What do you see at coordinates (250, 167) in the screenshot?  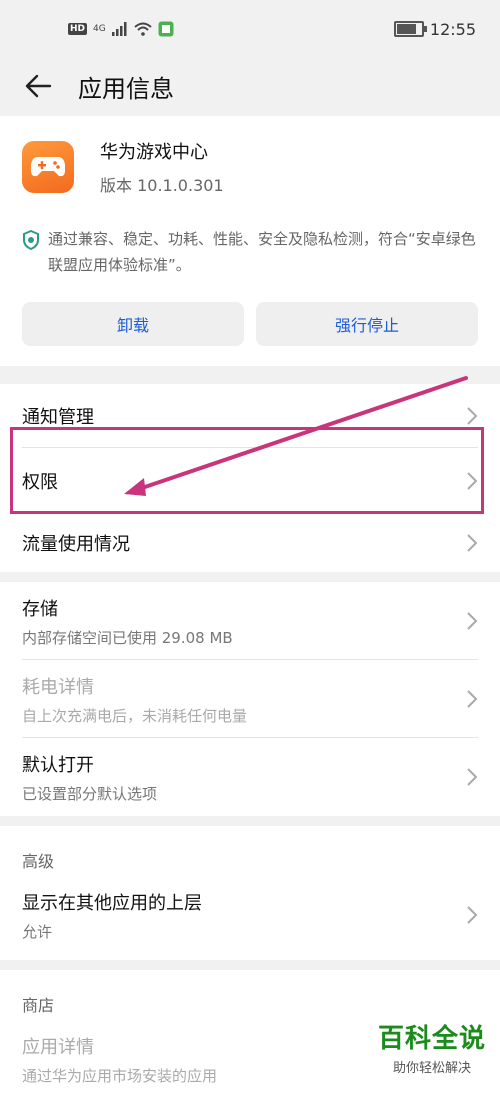 I see `app-header: 华为游戏中心 版本 10.1.0.301` at bounding box center [250, 167].